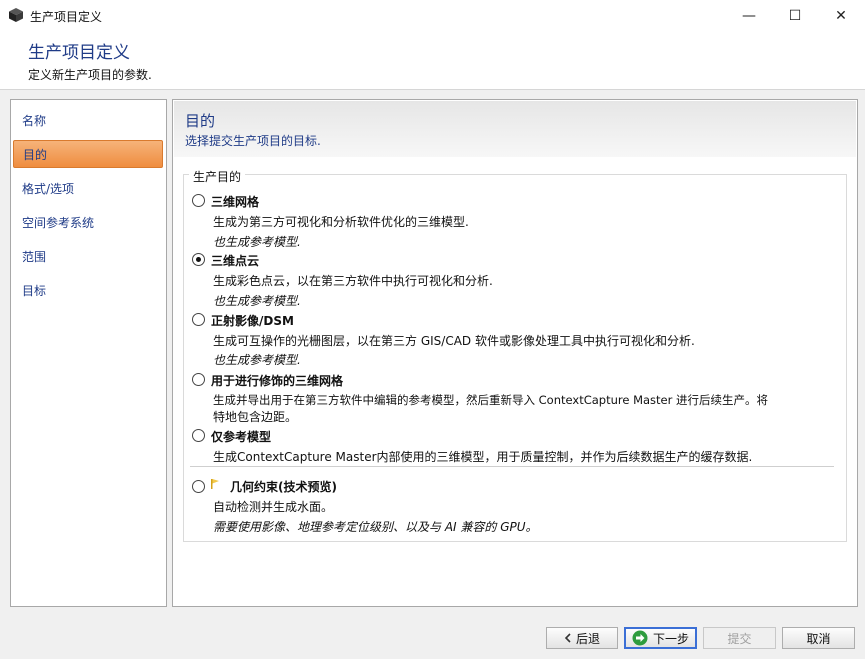  I want to click on window-title: 生产项目定义, so click(66, 17).